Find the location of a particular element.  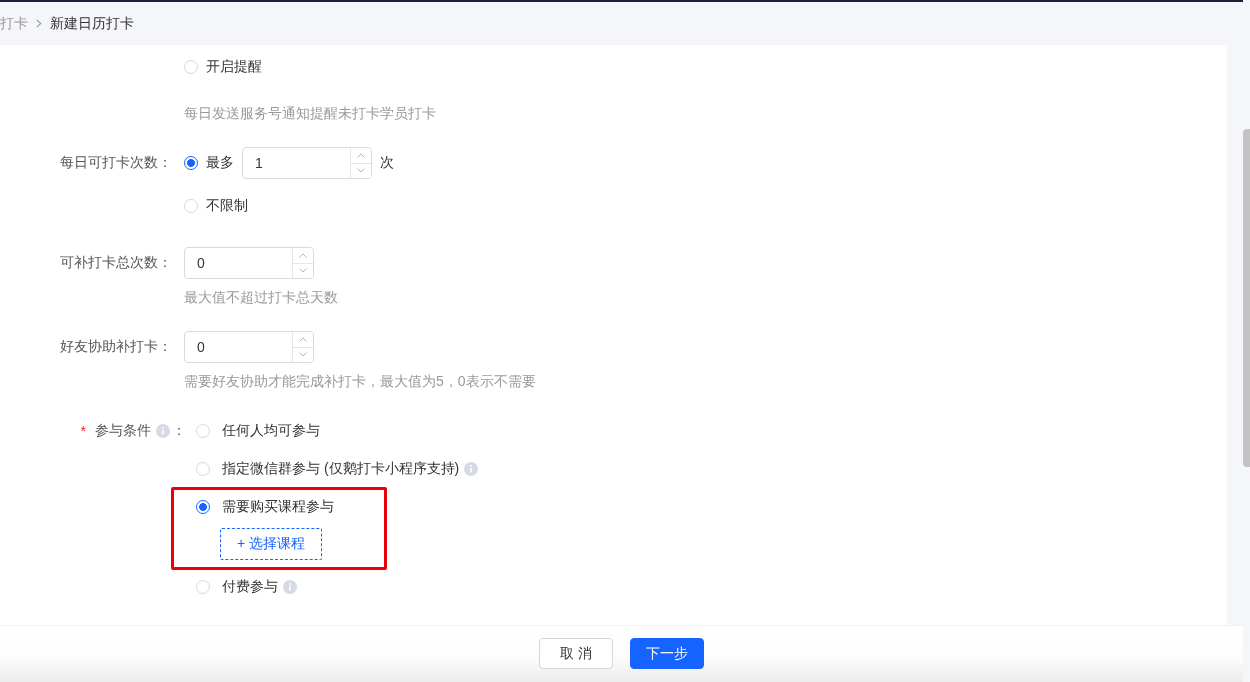

field-label: 好友协助补打卡： is located at coordinates (116, 347).